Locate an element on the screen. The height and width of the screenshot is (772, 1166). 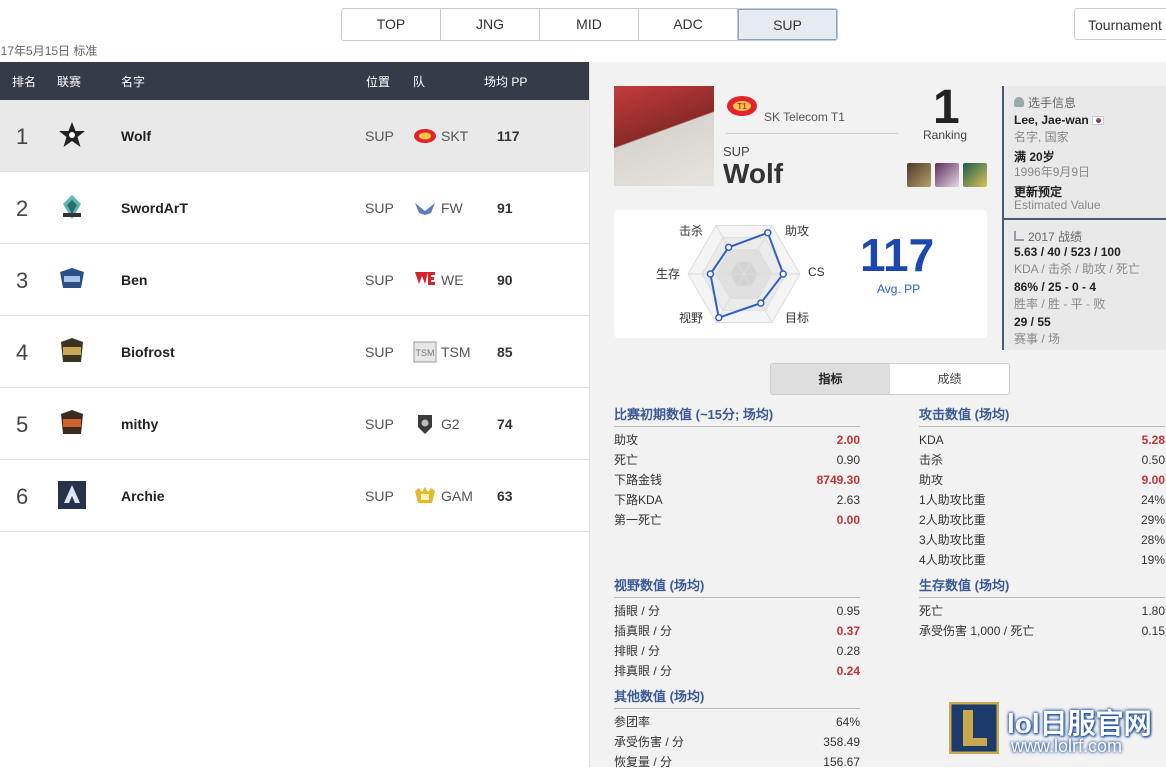
season-record-sub: 胜率 / 胜 - 平 - 败 is located at coordinates (1060, 304).